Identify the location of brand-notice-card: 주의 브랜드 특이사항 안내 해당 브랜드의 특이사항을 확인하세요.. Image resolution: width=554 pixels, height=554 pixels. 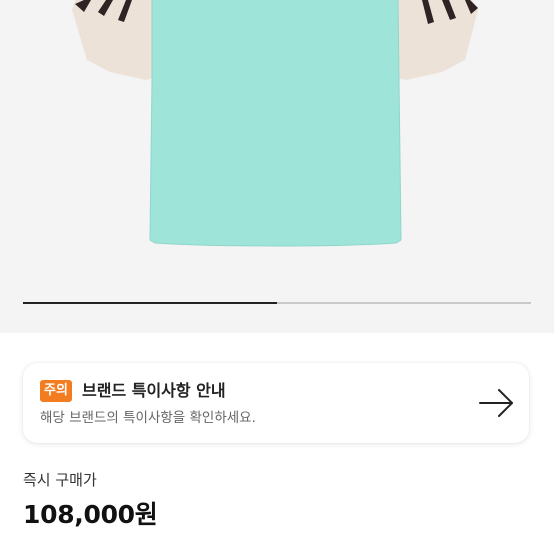
(276, 403).